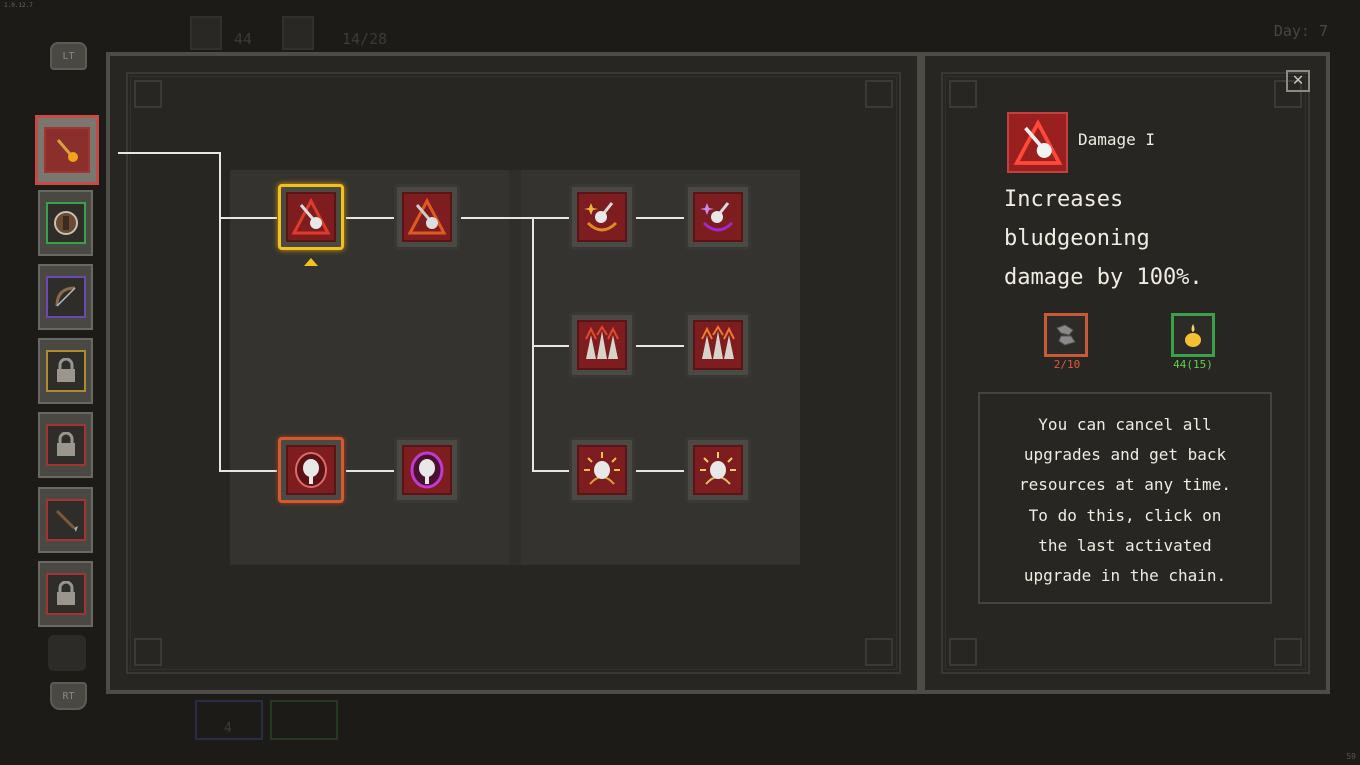 The height and width of the screenshot is (765, 1360). I want to click on iron-ore-icon, so click(1066, 335).